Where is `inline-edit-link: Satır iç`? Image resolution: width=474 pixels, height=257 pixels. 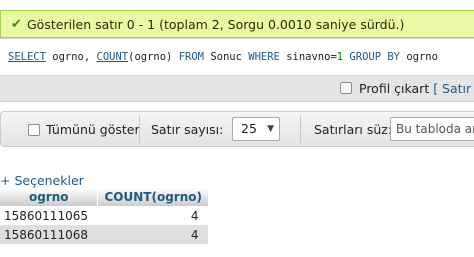
inline-edit-link: Satır iç is located at coordinates (458, 88).